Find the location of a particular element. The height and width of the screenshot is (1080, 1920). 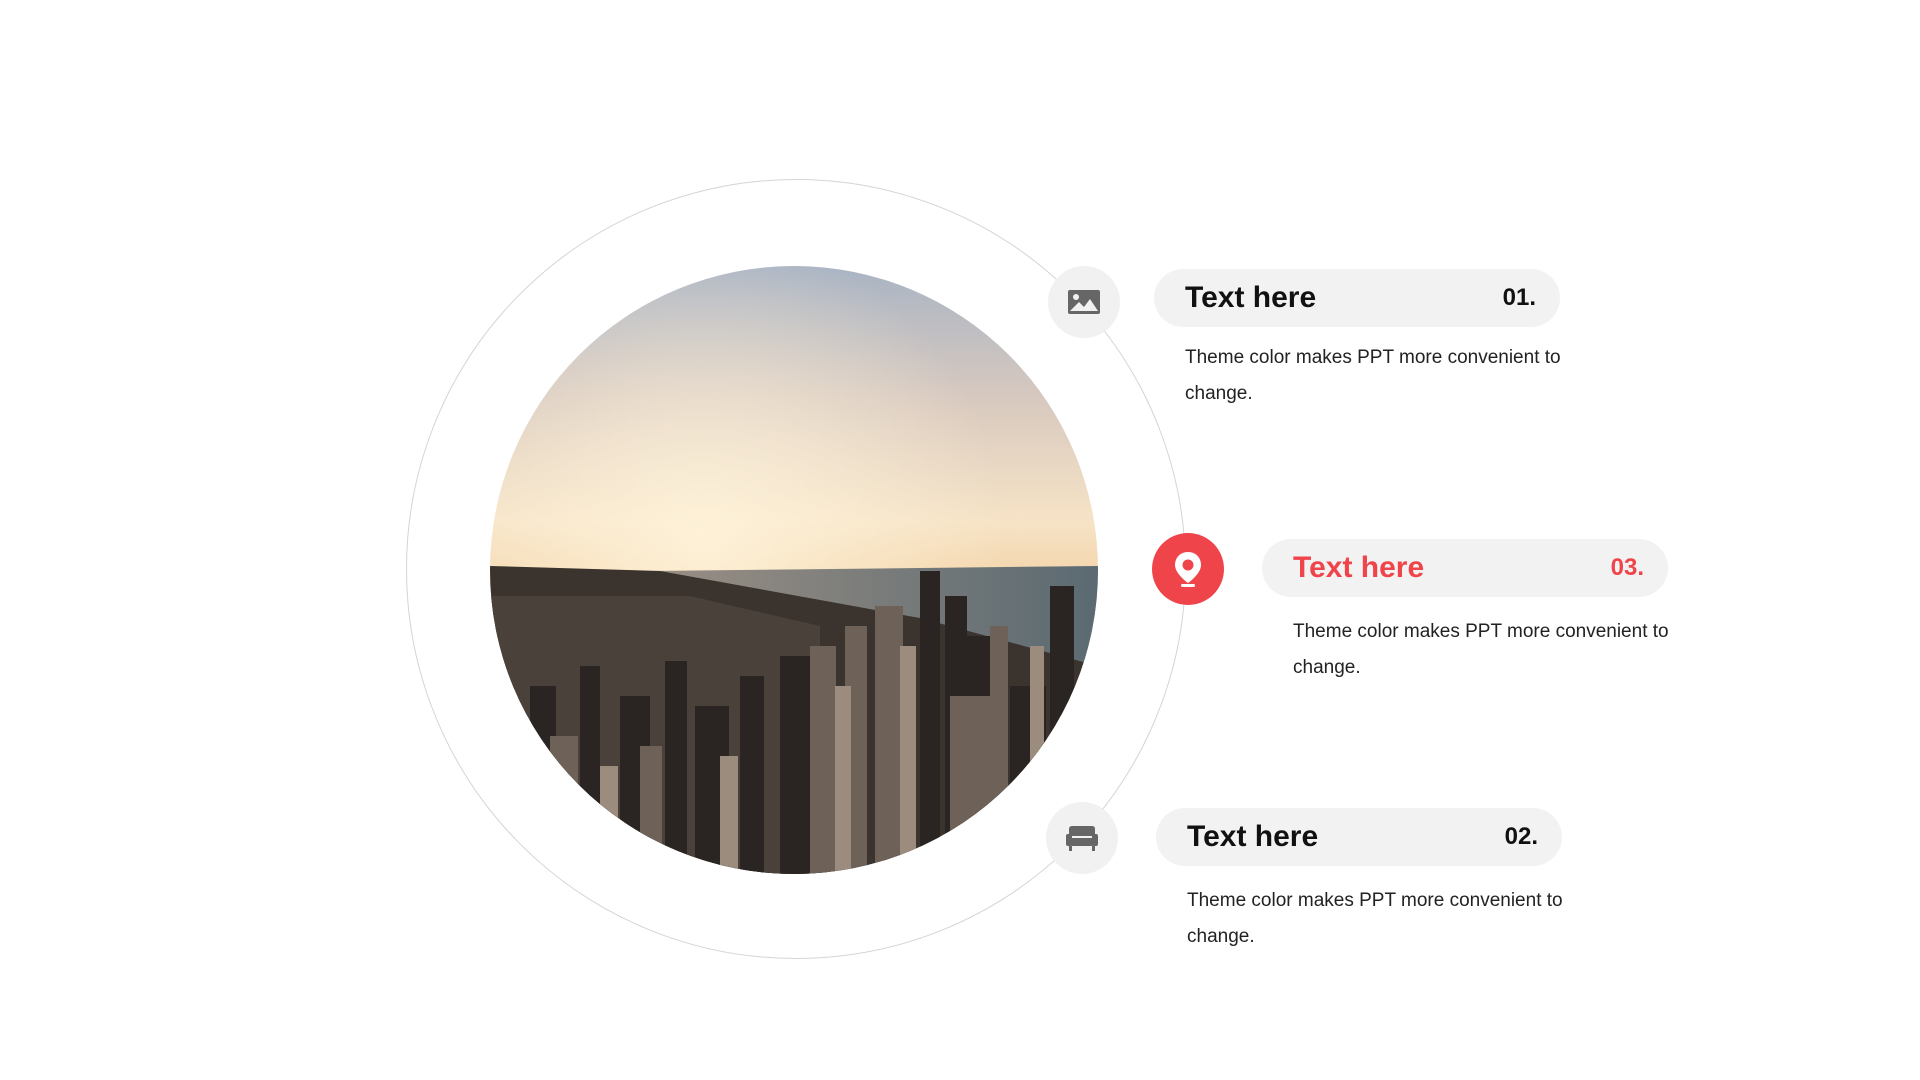

item-01-pill: Text here 01. is located at coordinates (1357, 298).